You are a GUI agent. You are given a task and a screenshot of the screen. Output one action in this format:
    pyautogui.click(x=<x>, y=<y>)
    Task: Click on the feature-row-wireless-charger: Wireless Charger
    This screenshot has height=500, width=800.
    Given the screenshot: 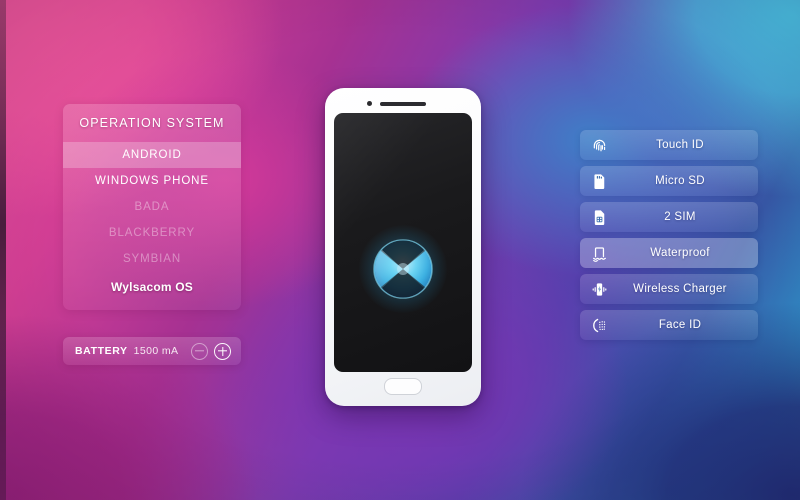 What is the action you would take?
    pyautogui.click(x=669, y=289)
    